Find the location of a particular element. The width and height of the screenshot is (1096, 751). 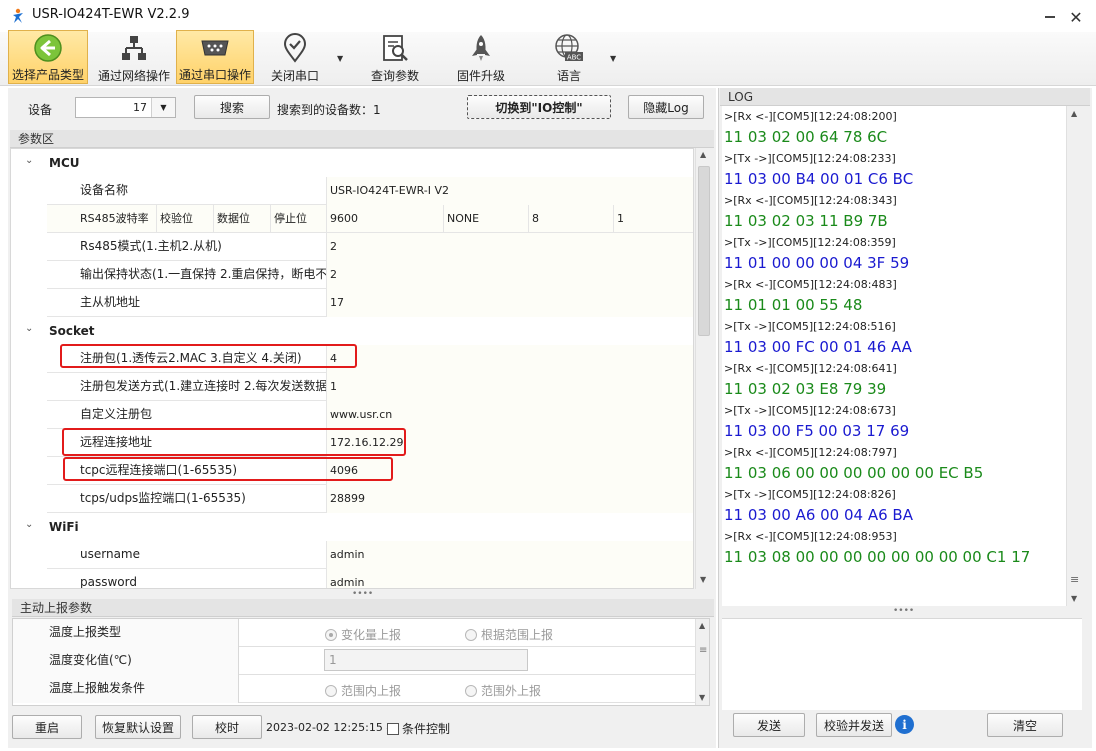

param-value: 1 is located at coordinates (510, 387).